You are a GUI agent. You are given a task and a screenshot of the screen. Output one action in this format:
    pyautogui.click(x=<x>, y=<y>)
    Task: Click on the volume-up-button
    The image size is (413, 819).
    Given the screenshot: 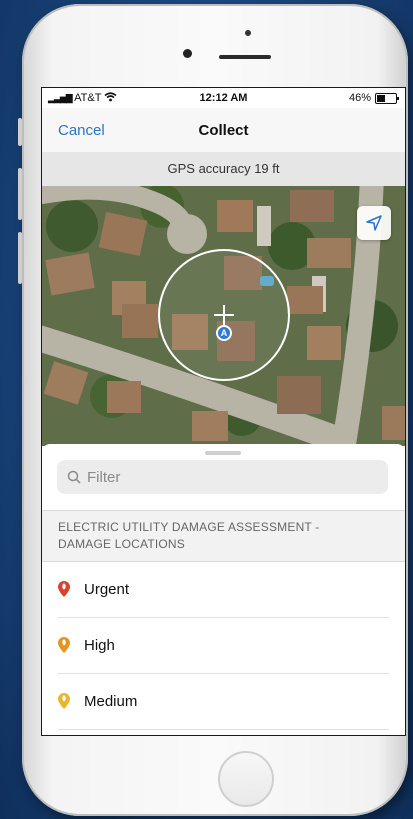 What is the action you would take?
    pyautogui.click(x=20, y=194)
    